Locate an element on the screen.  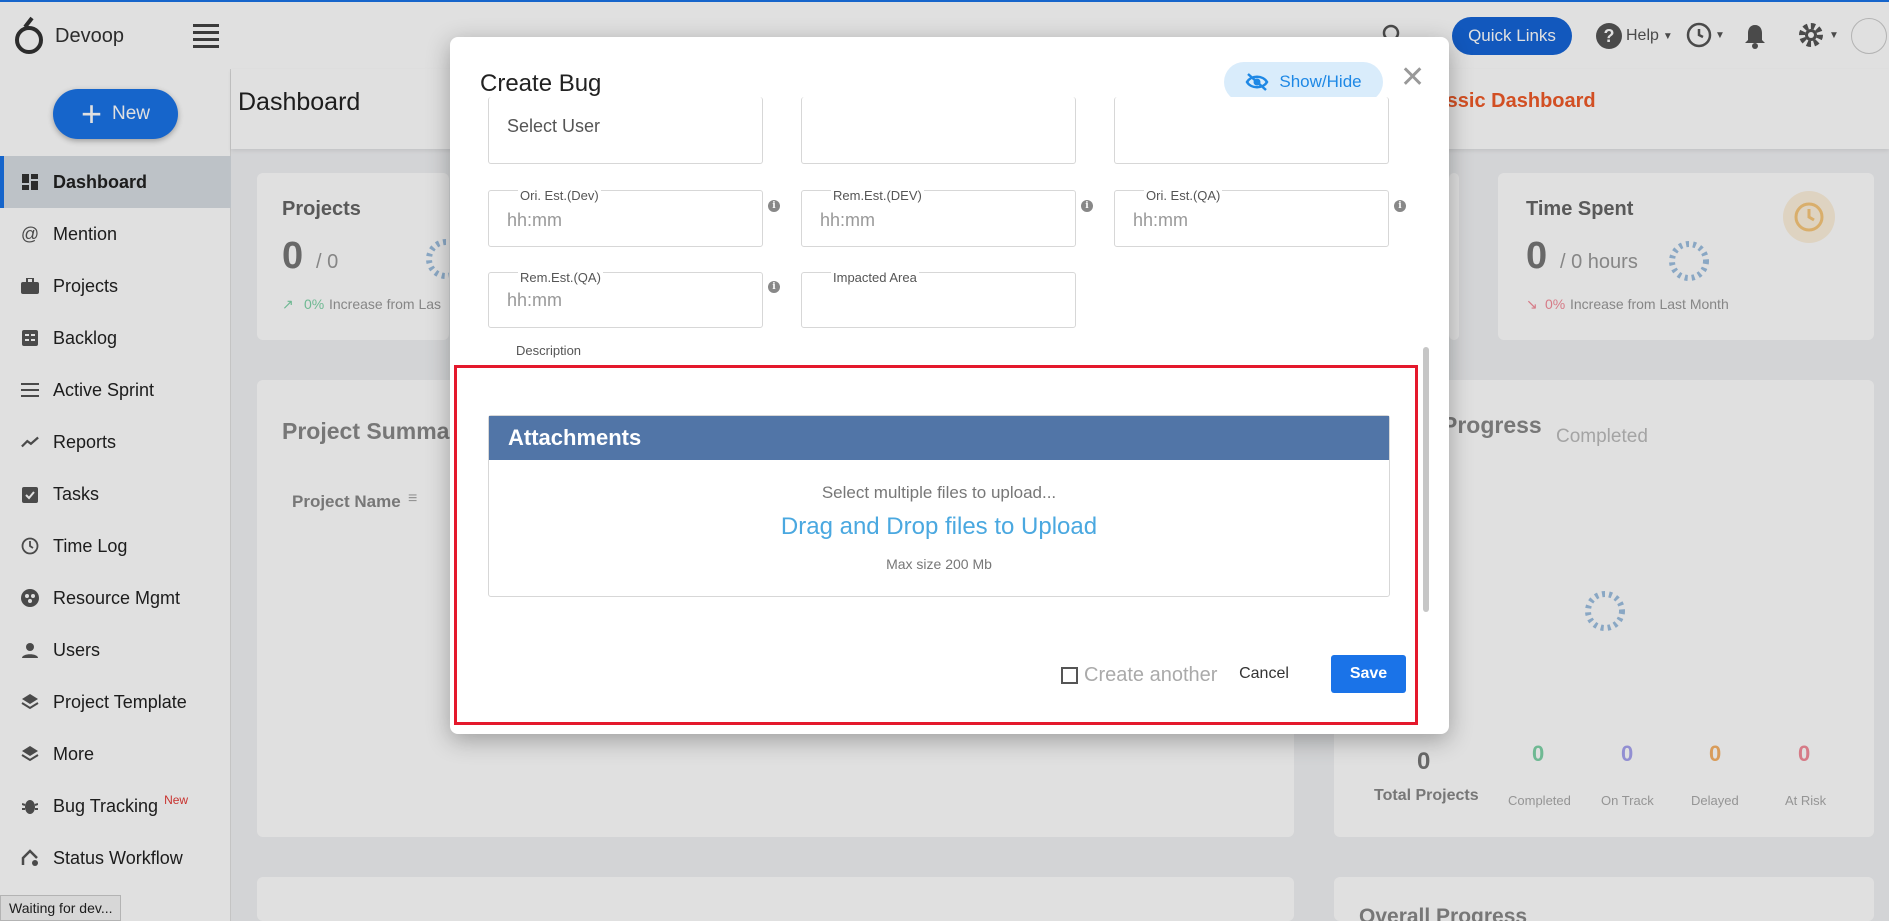
modal-scrollbar is located at coordinates (1425, 367).